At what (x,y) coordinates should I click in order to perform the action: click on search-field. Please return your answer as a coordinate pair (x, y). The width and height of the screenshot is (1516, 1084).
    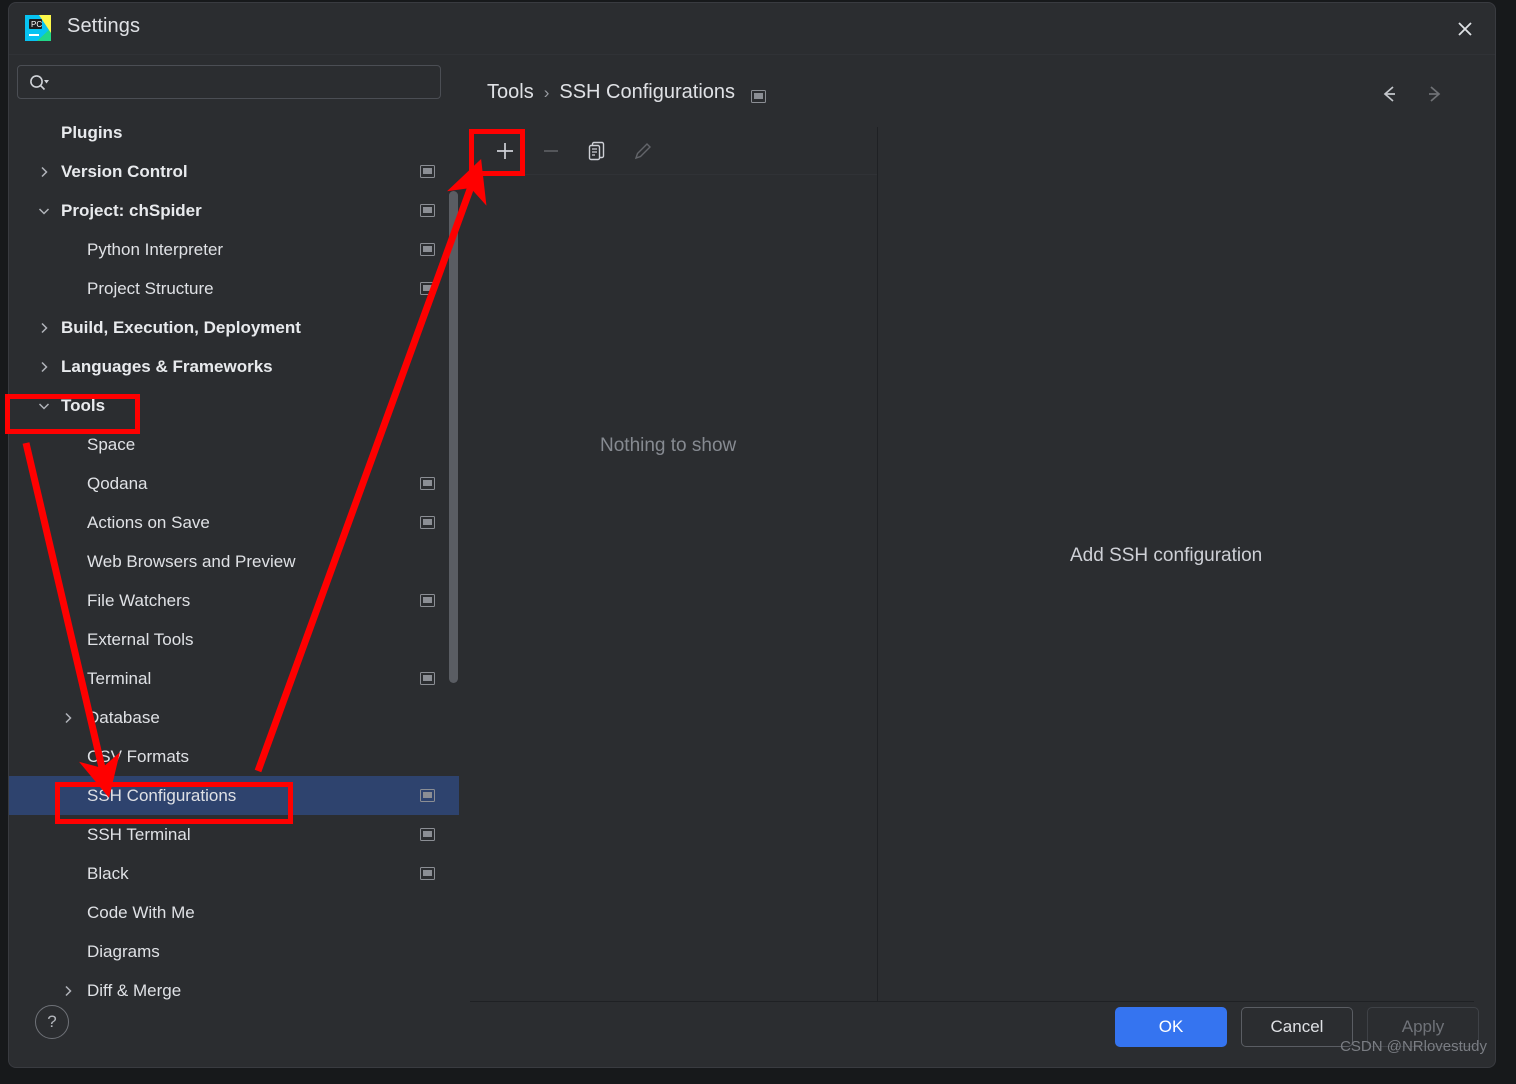
    Looking at the image, I should click on (229, 82).